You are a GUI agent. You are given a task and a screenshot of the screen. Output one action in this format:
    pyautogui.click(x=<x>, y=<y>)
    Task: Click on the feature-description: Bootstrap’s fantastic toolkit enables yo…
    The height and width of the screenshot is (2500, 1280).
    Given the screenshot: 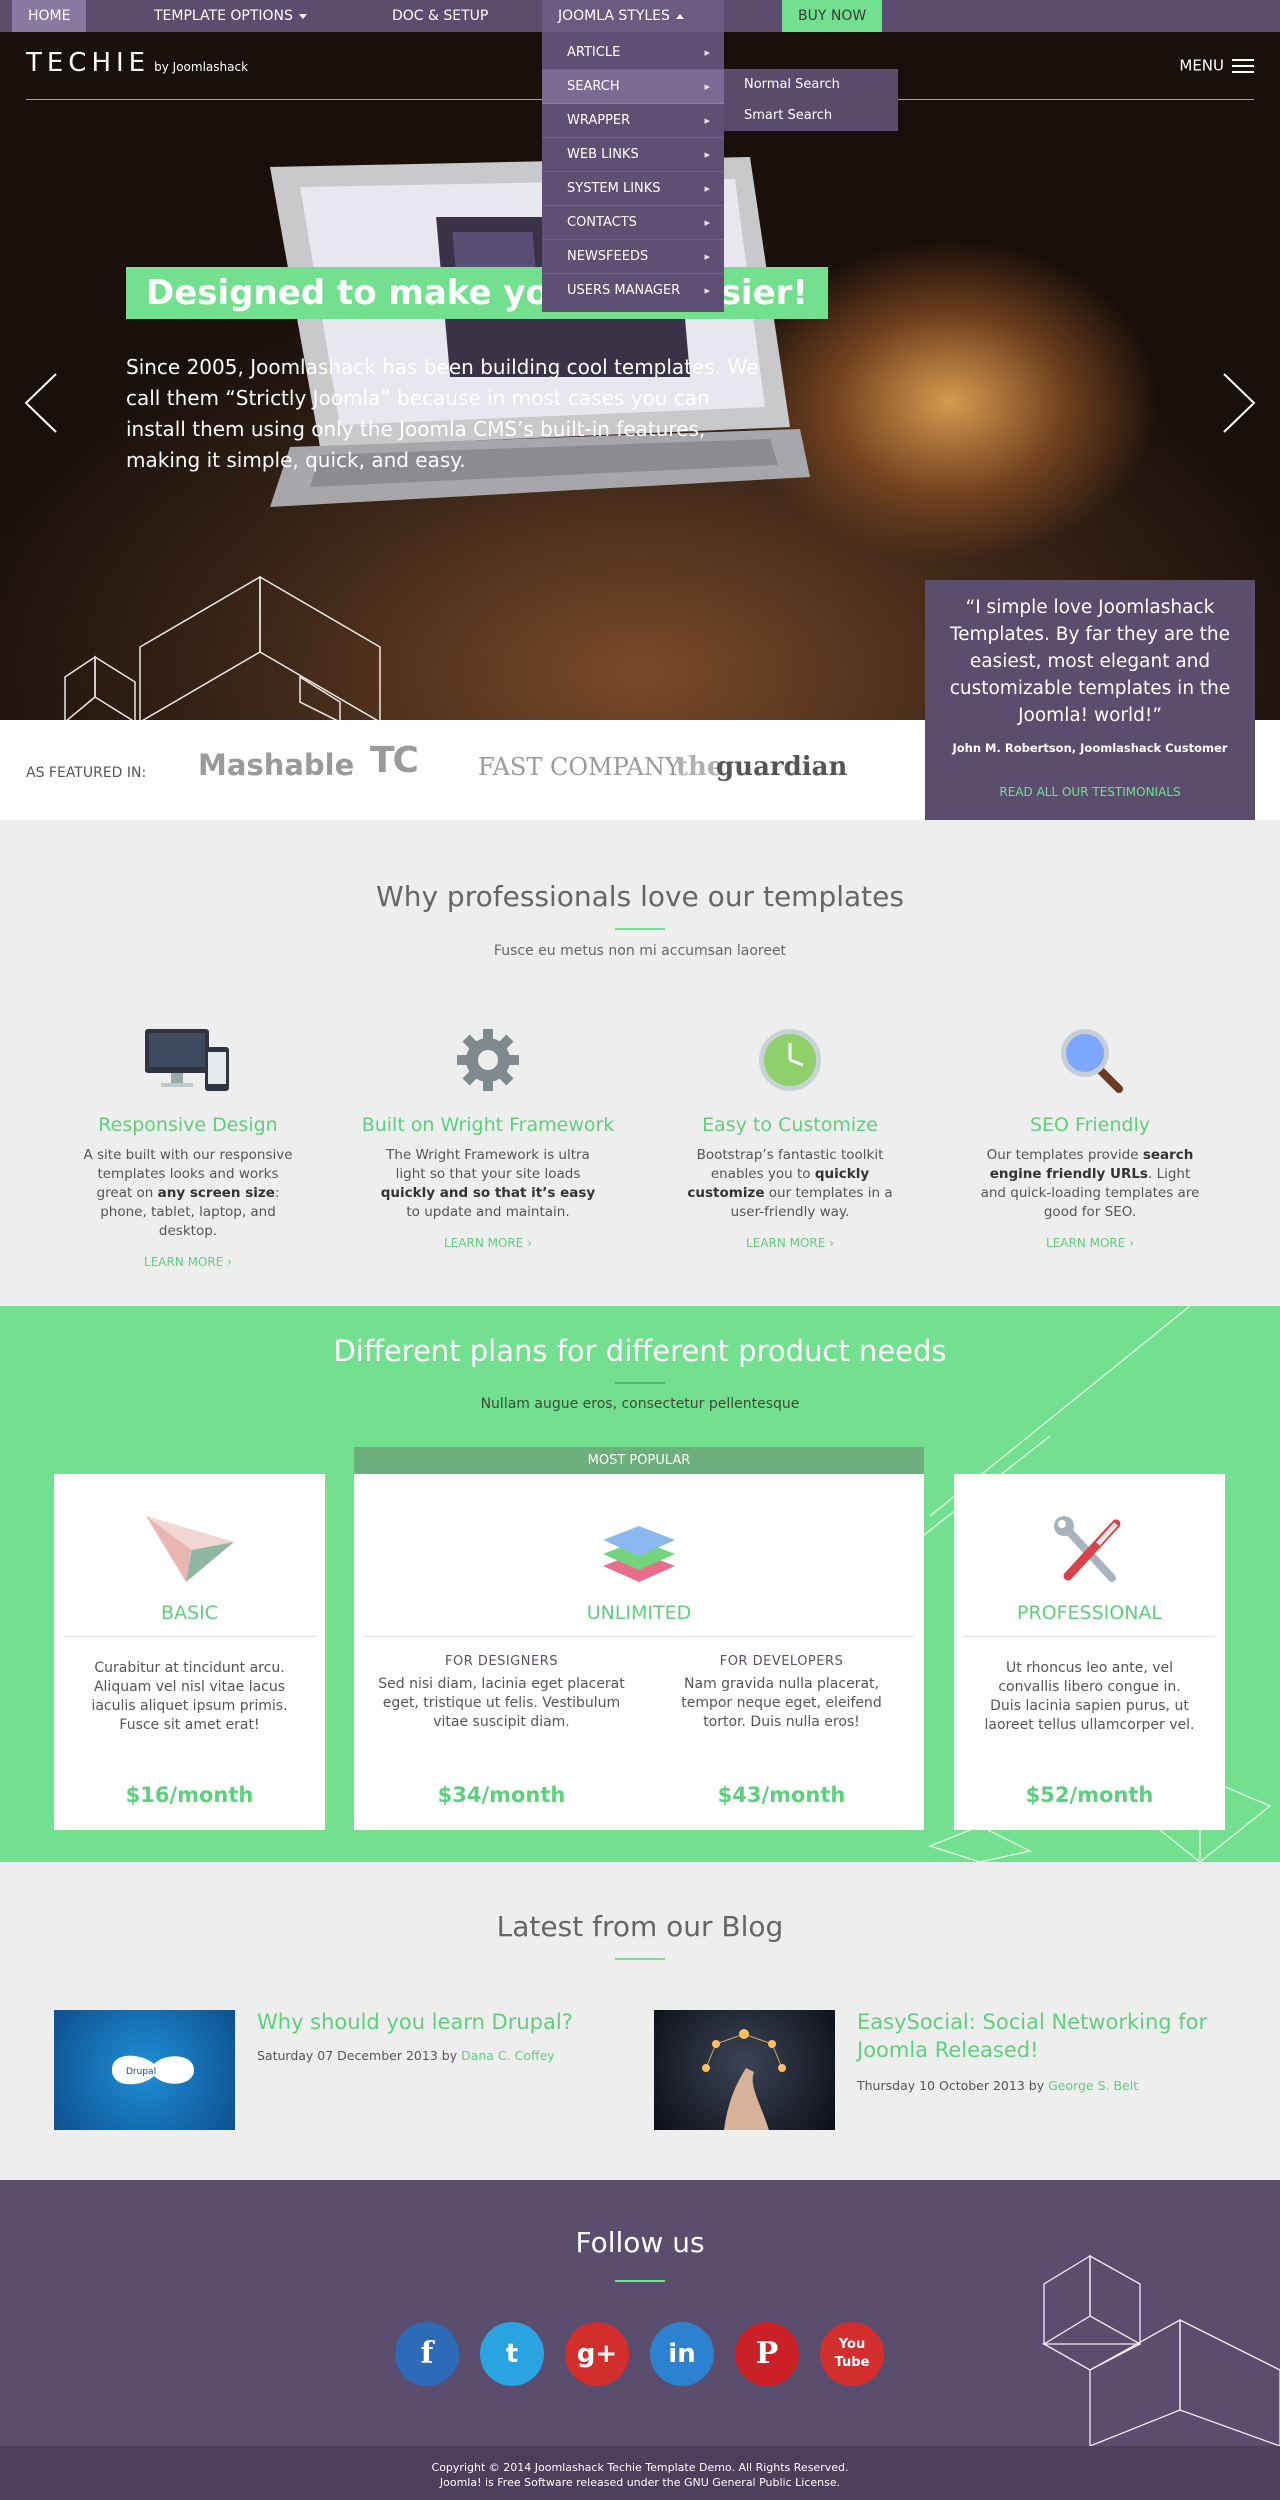 What is the action you would take?
    pyautogui.click(x=790, y=1184)
    